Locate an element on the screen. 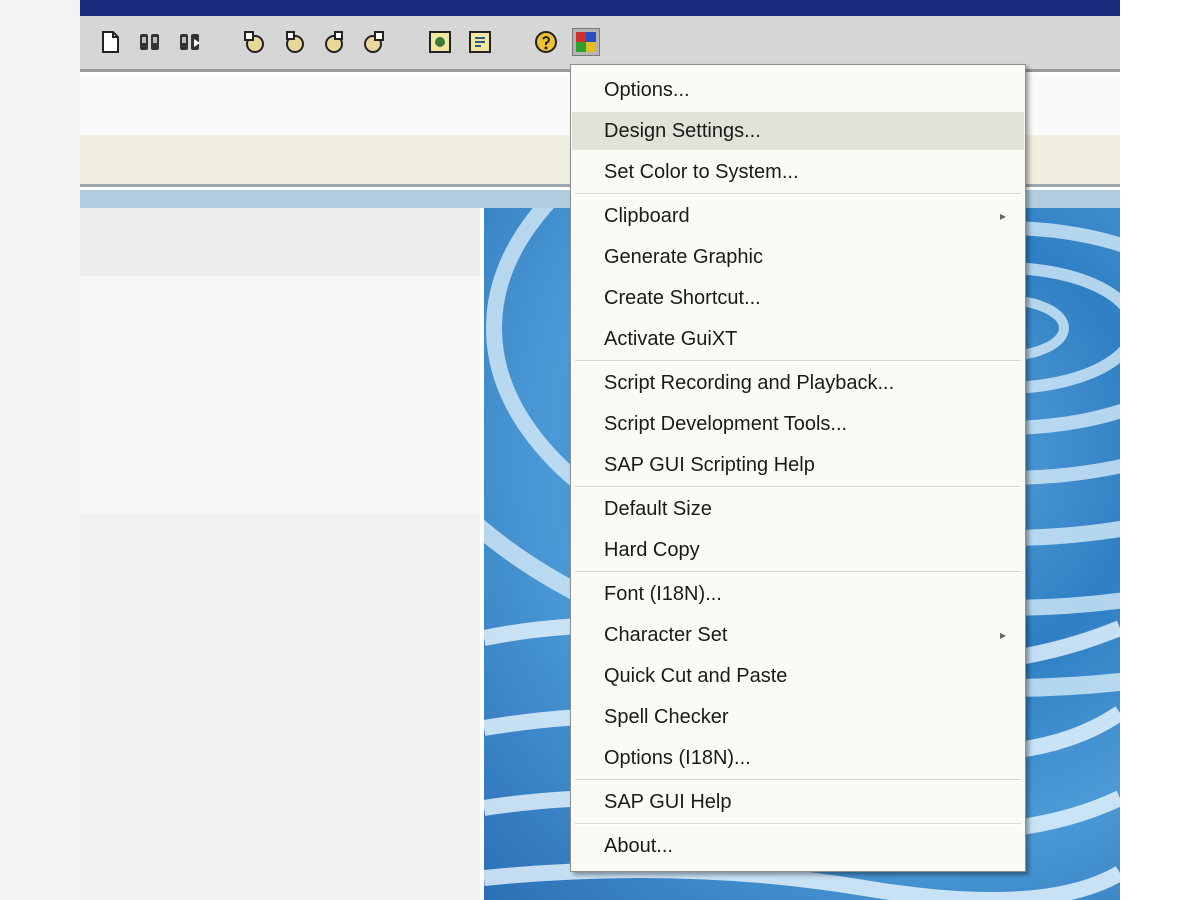 The height and width of the screenshot is (900, 1200). customize-layout-icon is located at coordinates (586, 42).